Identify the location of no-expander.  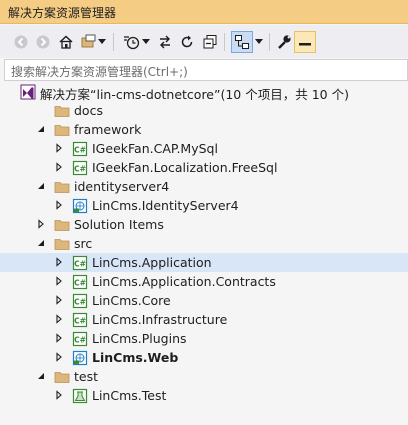
(41, 110).